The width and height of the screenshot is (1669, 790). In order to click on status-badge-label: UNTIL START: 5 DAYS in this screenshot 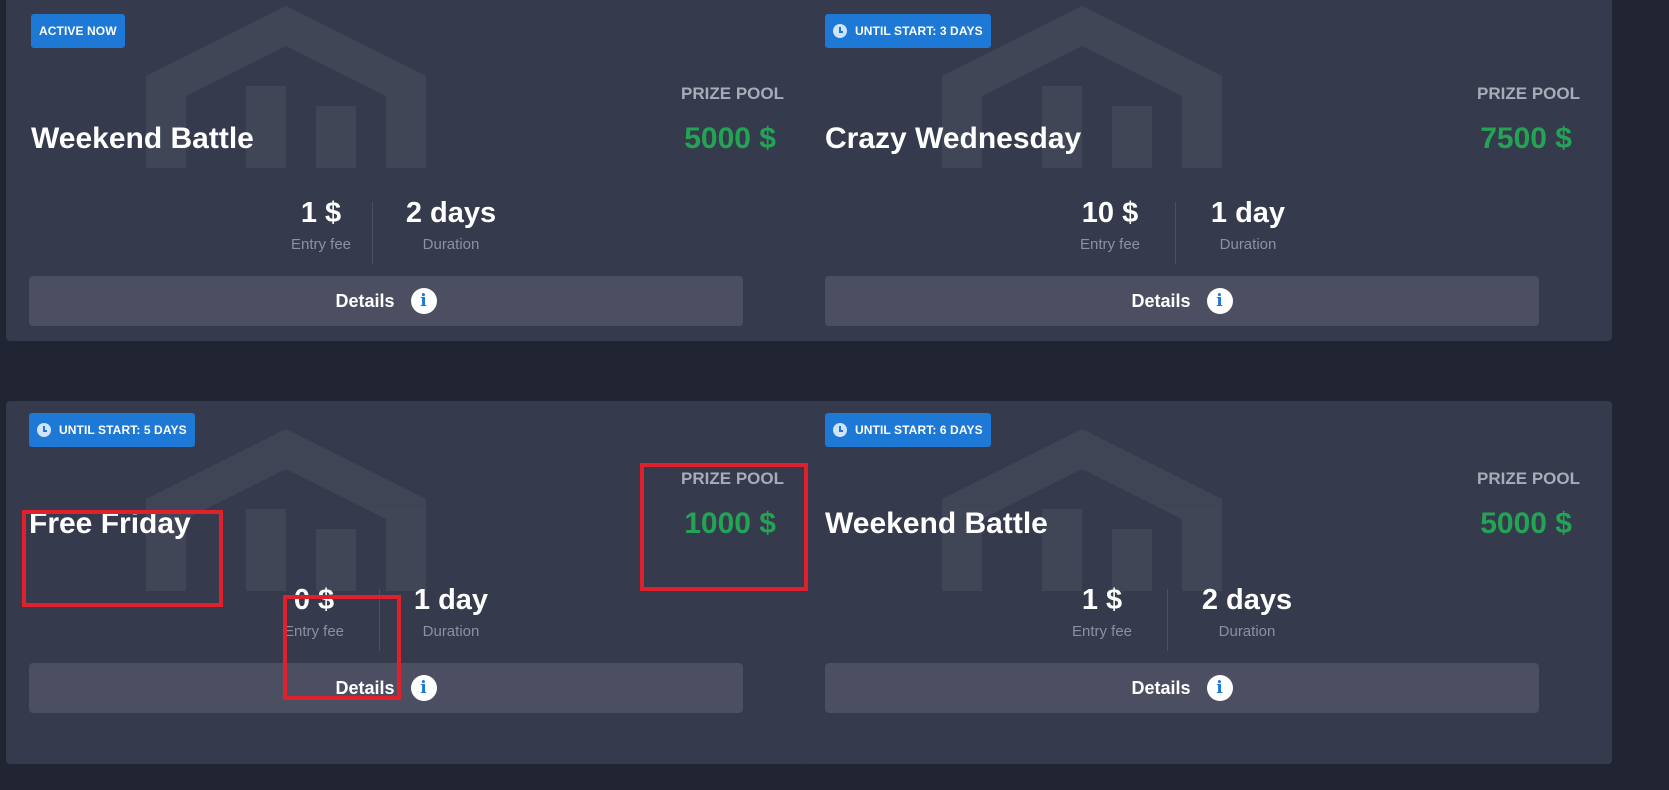, I will do `click(123, 430)`.